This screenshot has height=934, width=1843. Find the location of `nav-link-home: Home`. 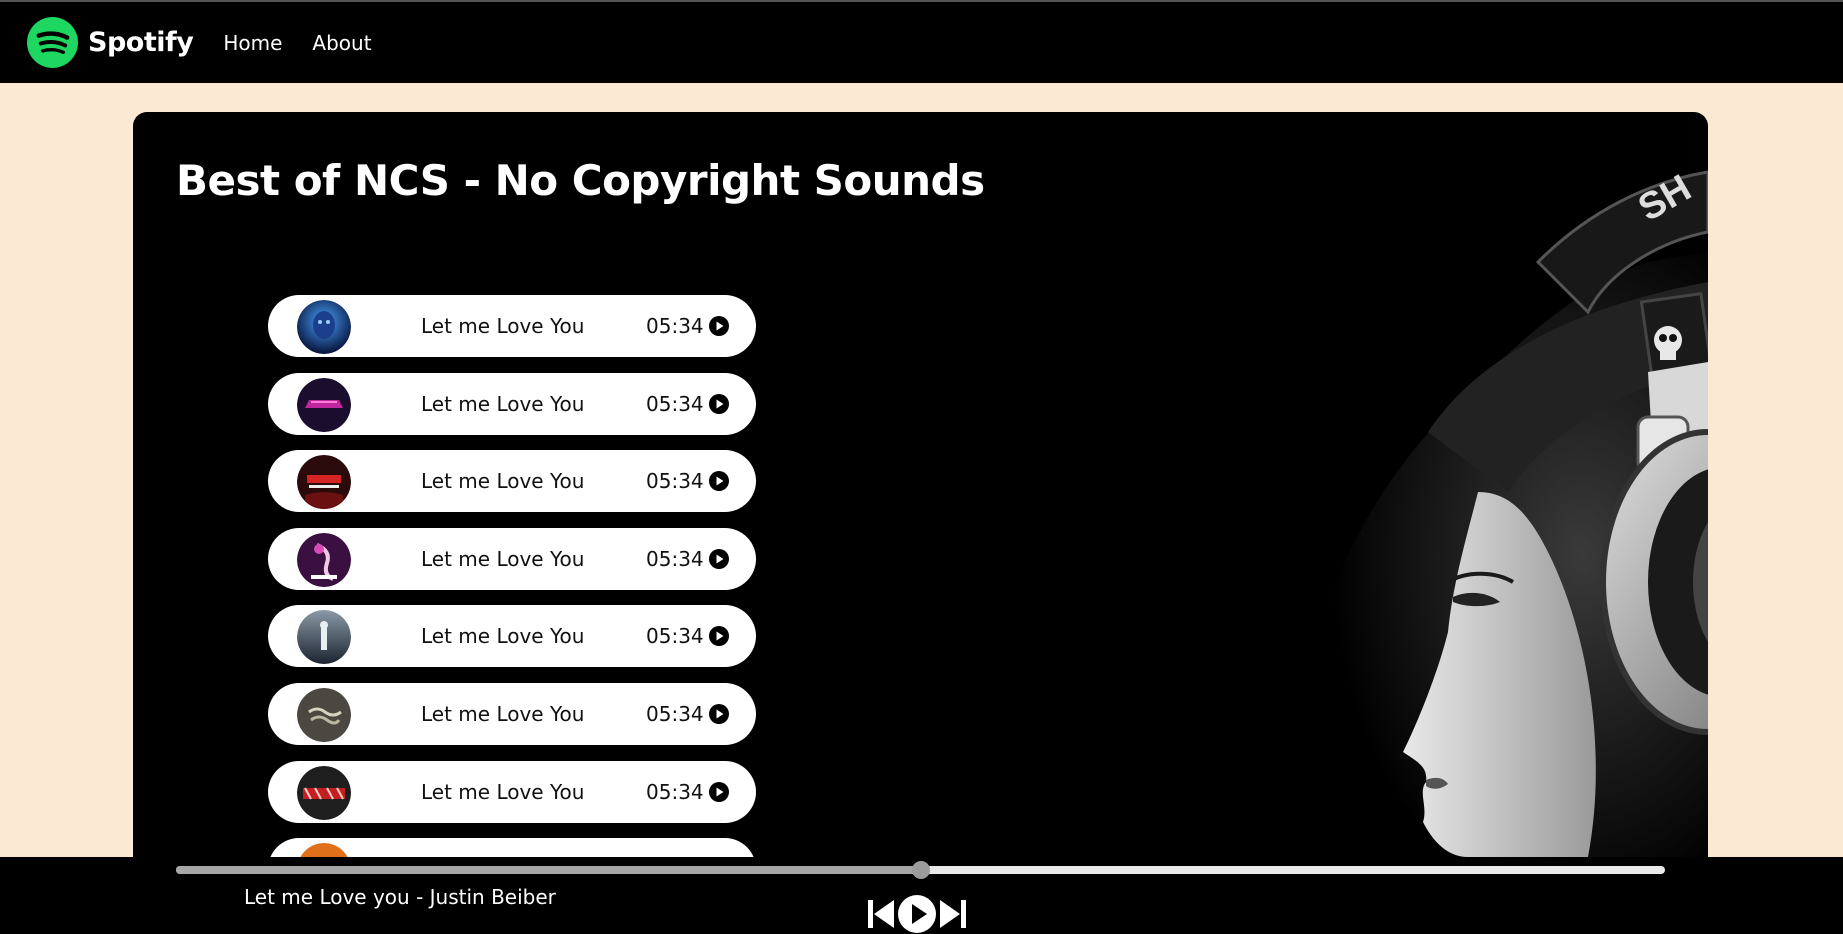

nav-link-home: Home is located at coordinates (252, 43).